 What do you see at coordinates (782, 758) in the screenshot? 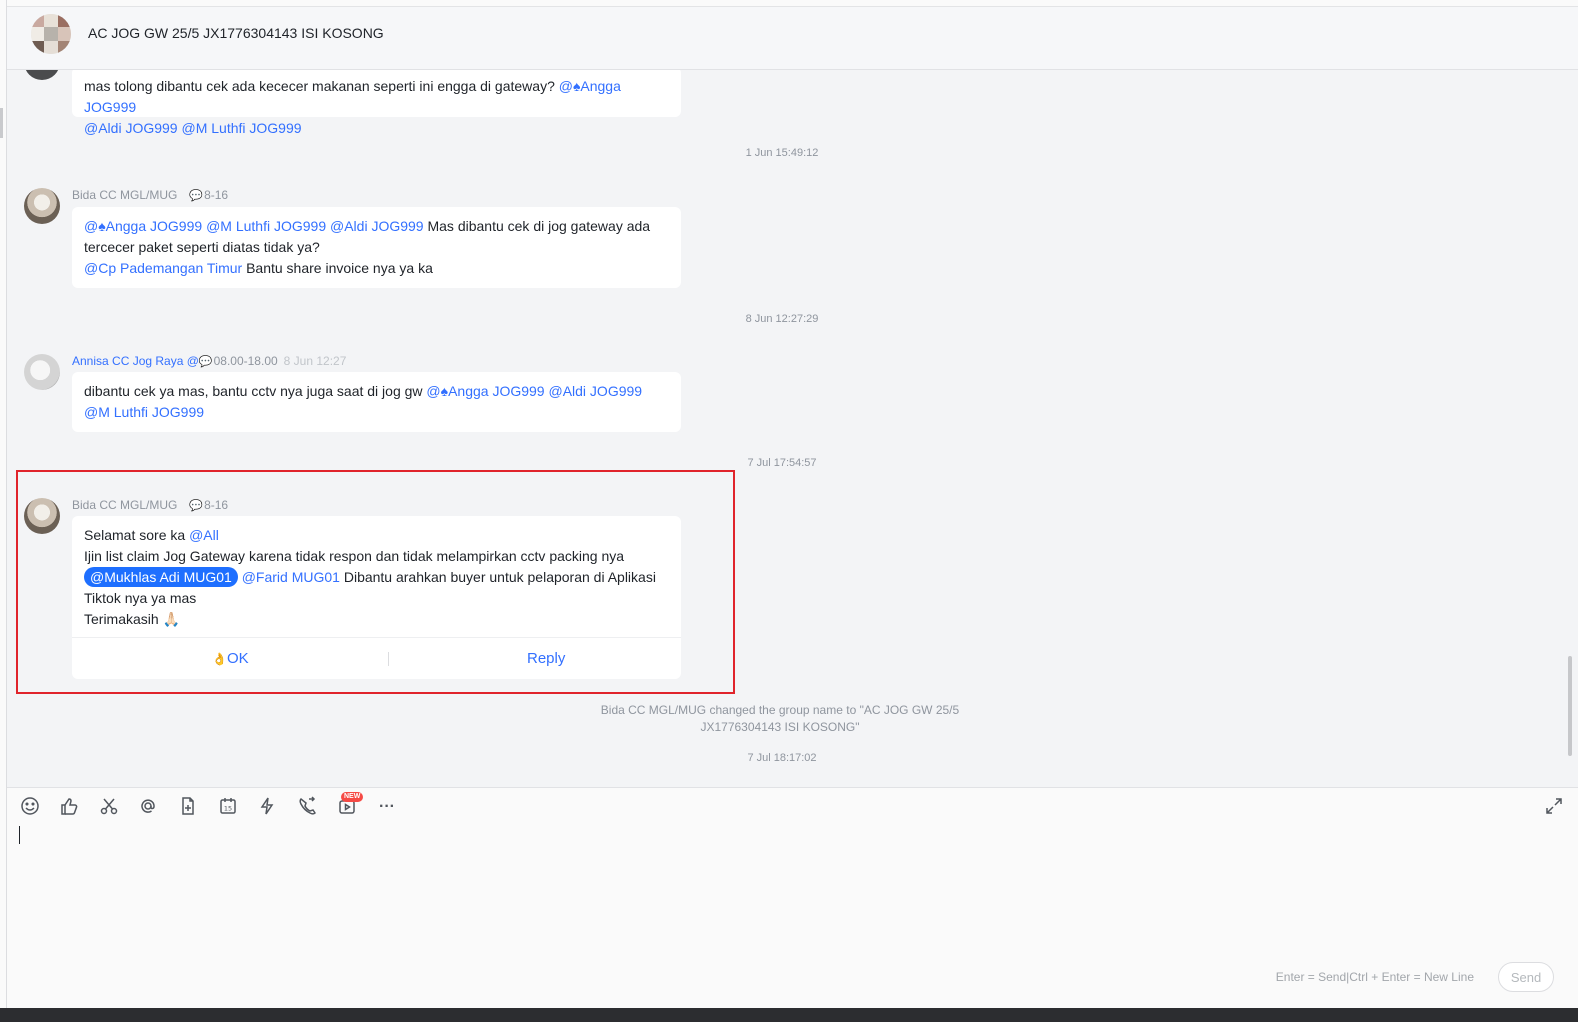
I see `timestamp: 7 Jul 18:17:02` at bounding box center [782, 758].